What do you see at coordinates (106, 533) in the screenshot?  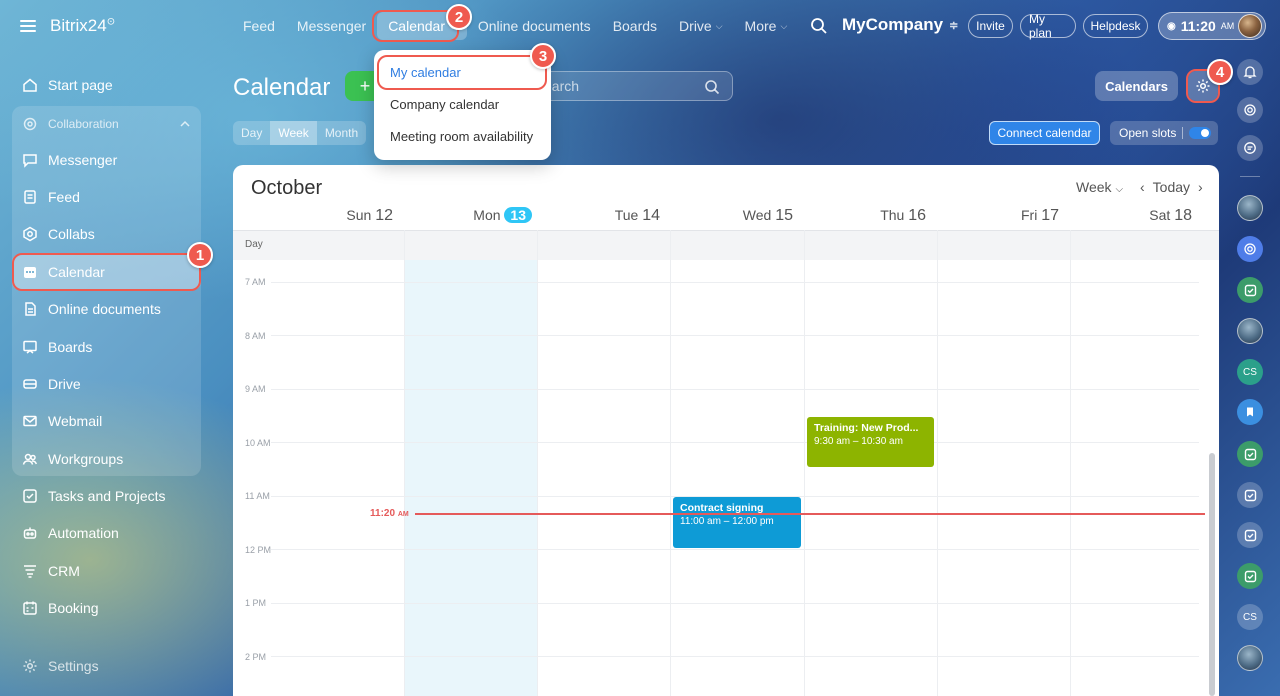 I see `sidebar-item-automation: Automation` at bounding box center [106, 533].